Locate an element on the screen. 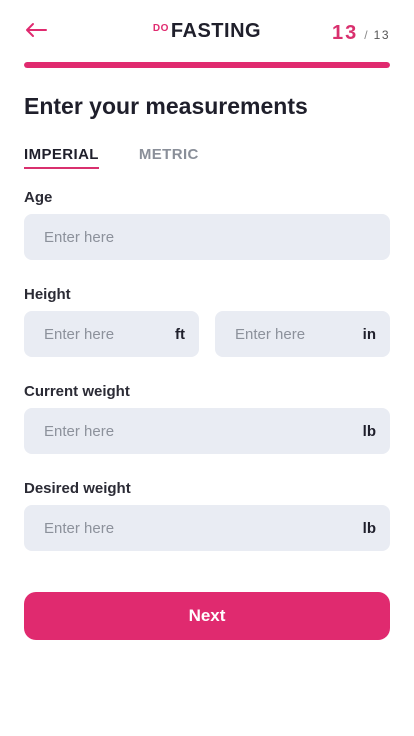 The width and height of the screenshot is (414, 736). logo-text: FASTING is located at coordinates (216, 31).